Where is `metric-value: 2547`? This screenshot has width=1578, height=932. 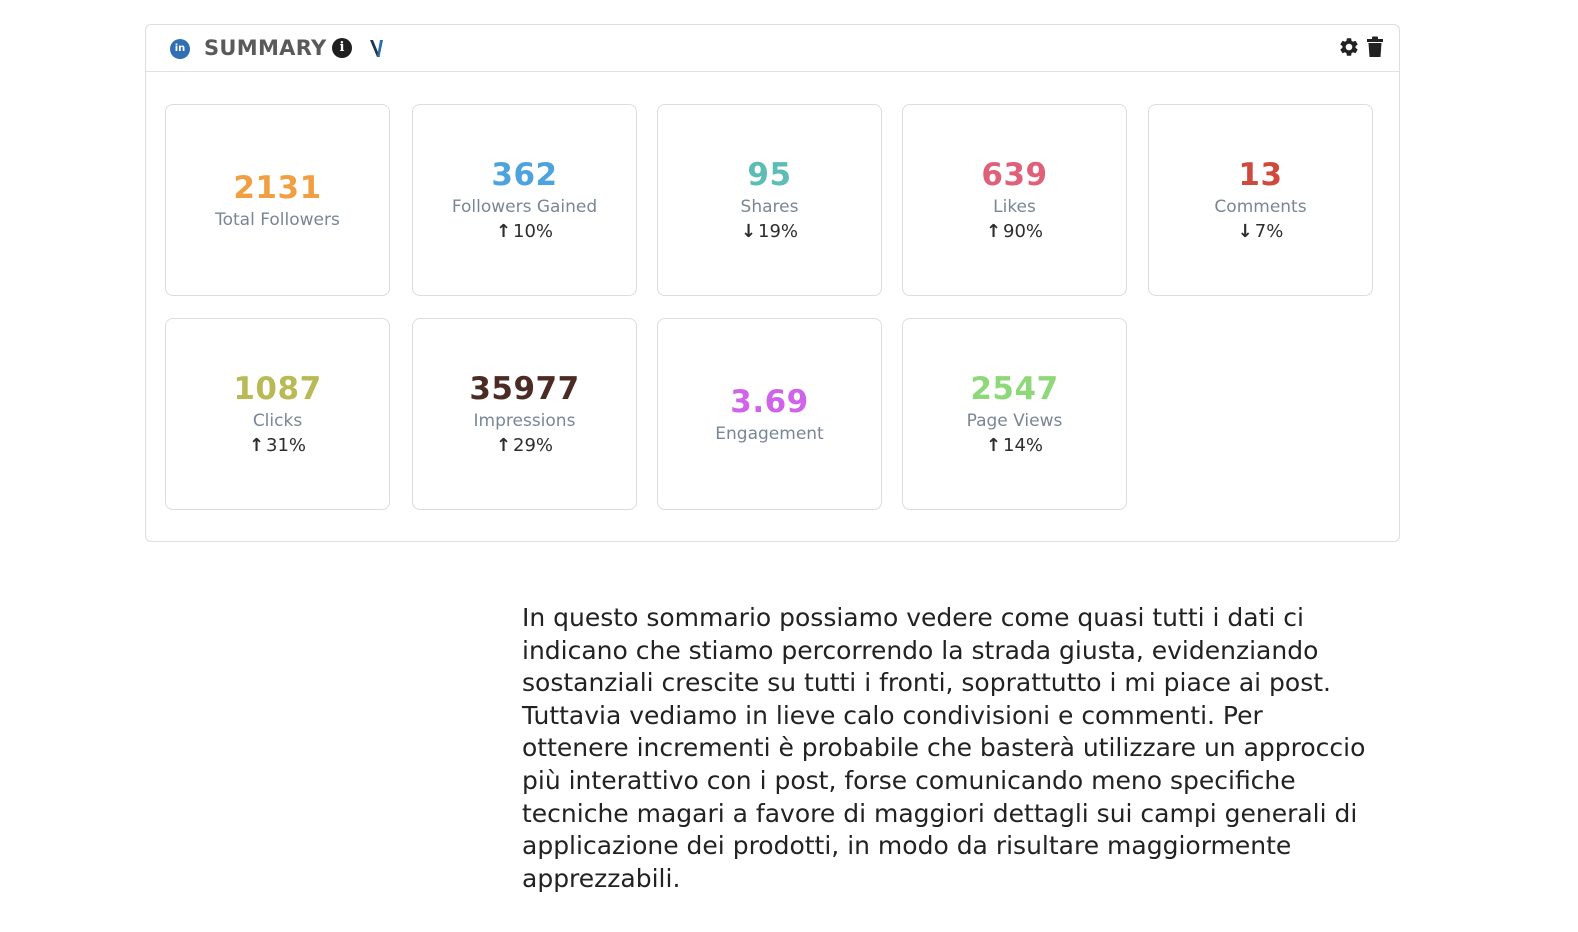 metric-value: 2547 is located at coordinates (1014, 389).